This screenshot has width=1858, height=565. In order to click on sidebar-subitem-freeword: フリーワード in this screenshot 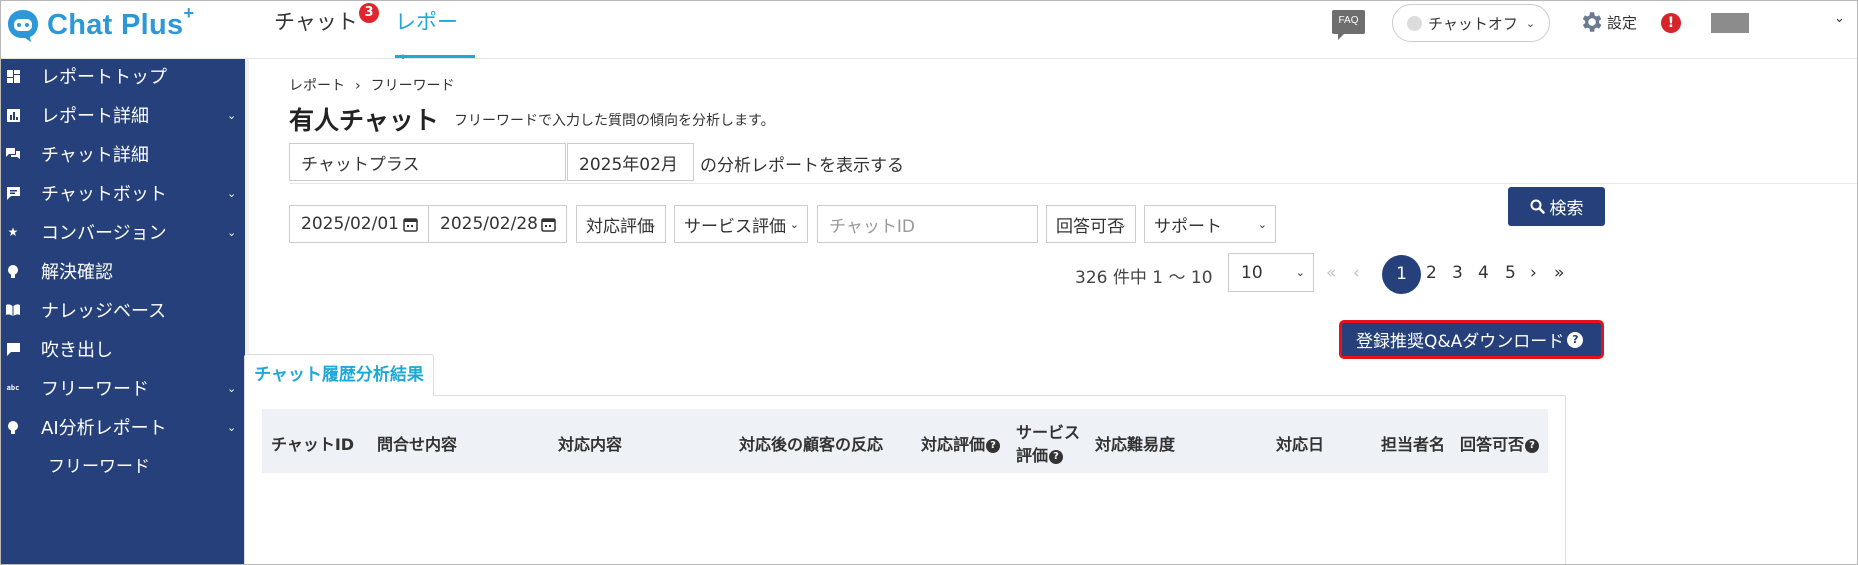, I will do `click(99, 464)`.